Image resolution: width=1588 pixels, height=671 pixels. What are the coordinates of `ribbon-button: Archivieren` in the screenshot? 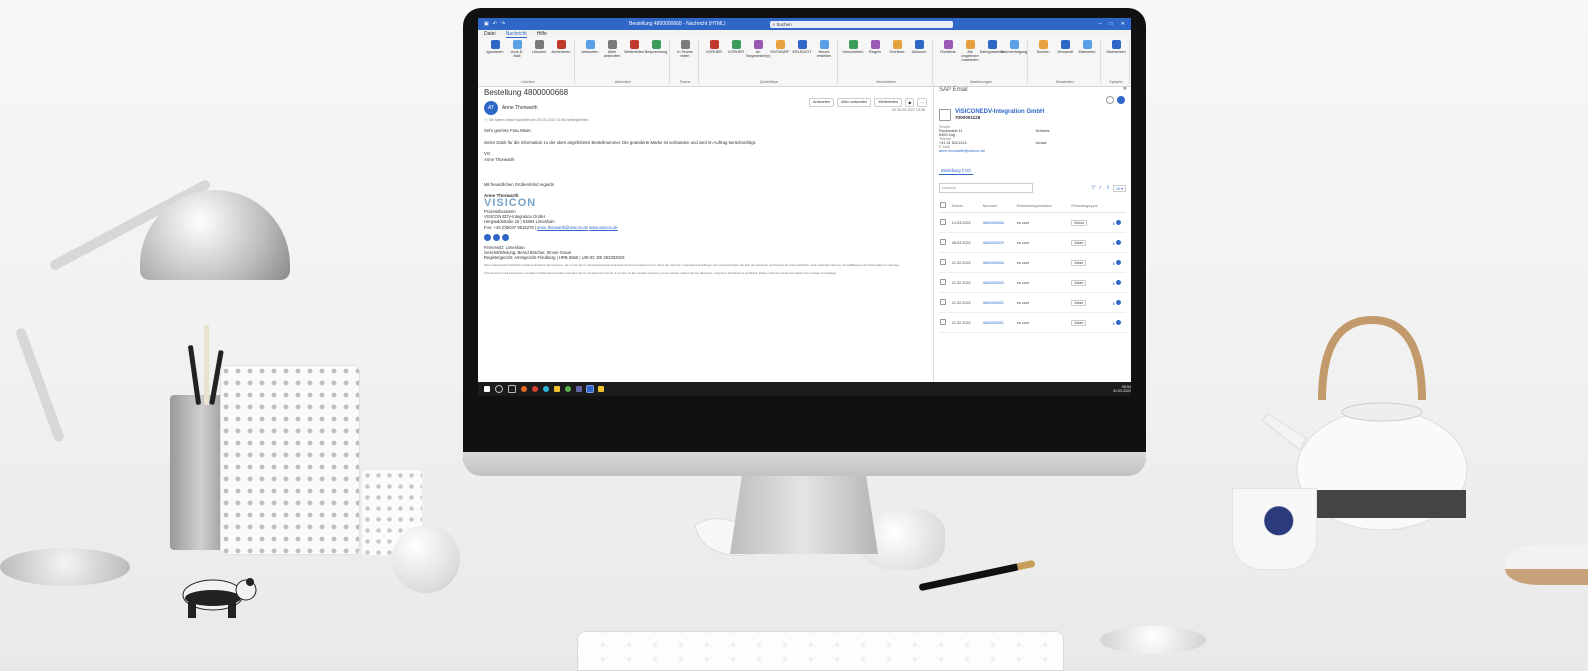 It's located at (561, 47).